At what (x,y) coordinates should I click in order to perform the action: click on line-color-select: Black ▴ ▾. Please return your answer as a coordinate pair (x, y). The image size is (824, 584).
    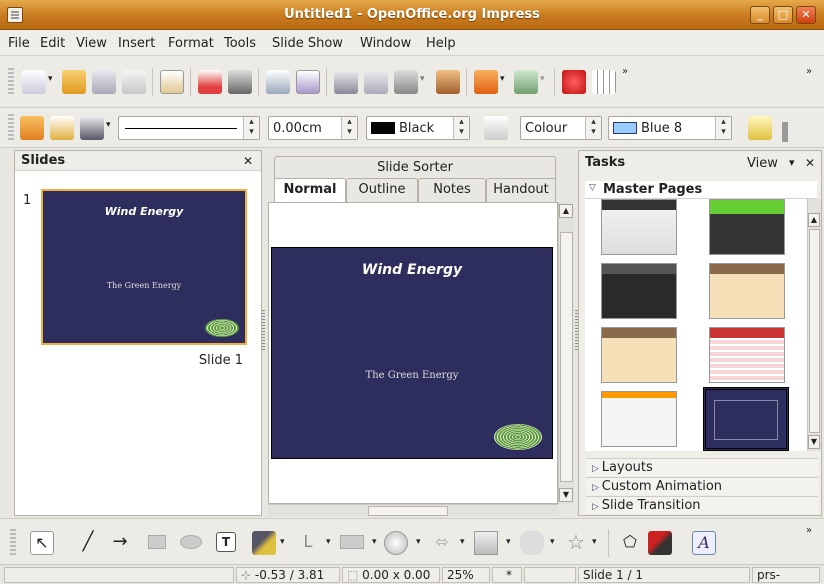
    Looking at the image, I should click on (418, 128).